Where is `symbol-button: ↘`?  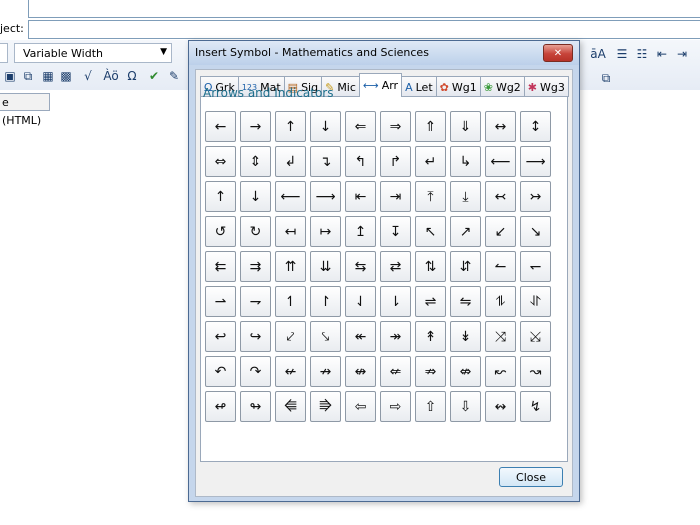
symbol-button: ↘ is located at coordinates (535, 231).